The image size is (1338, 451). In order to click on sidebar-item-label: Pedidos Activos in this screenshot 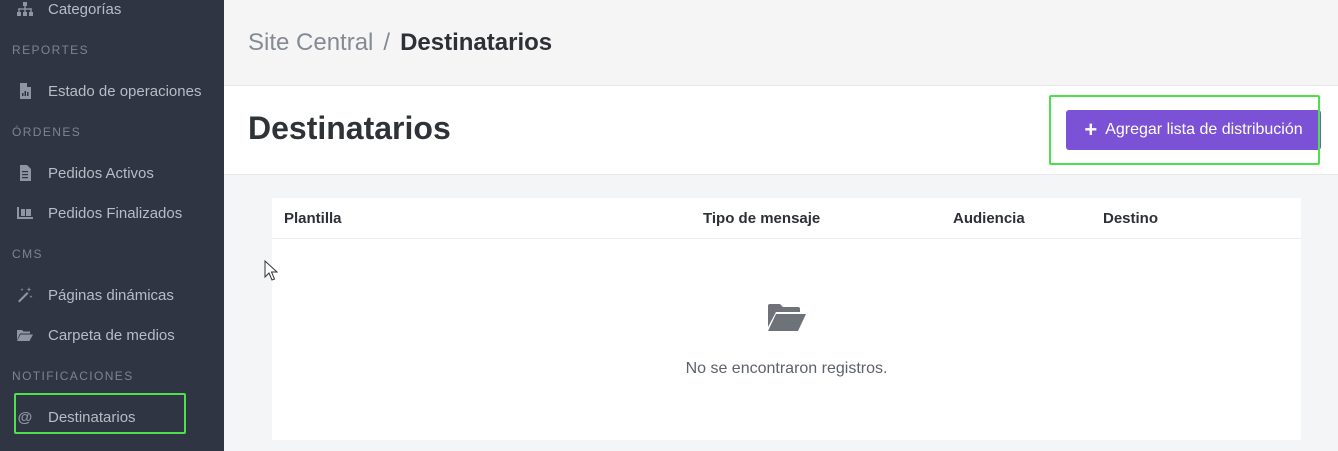, I will do `click(101, 173)`.